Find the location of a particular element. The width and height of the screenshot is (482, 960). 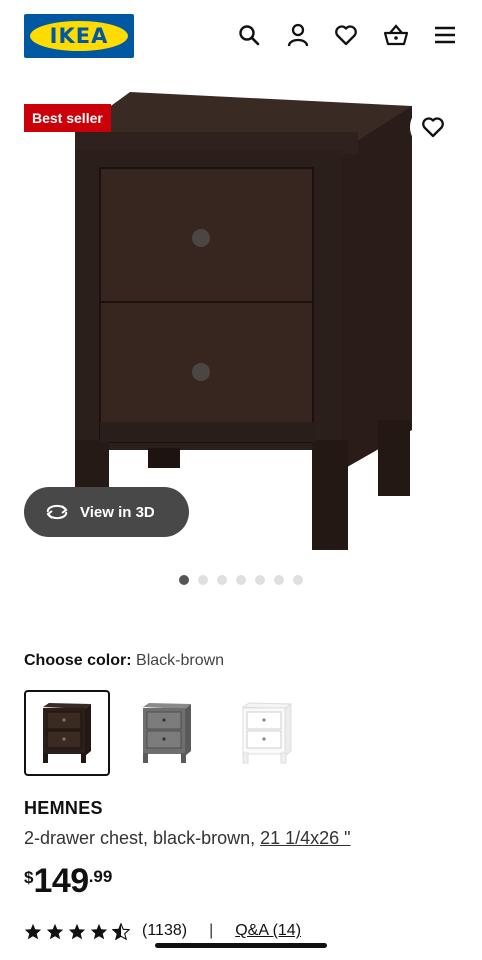

swatch-white is located at coordinates (267, 733).